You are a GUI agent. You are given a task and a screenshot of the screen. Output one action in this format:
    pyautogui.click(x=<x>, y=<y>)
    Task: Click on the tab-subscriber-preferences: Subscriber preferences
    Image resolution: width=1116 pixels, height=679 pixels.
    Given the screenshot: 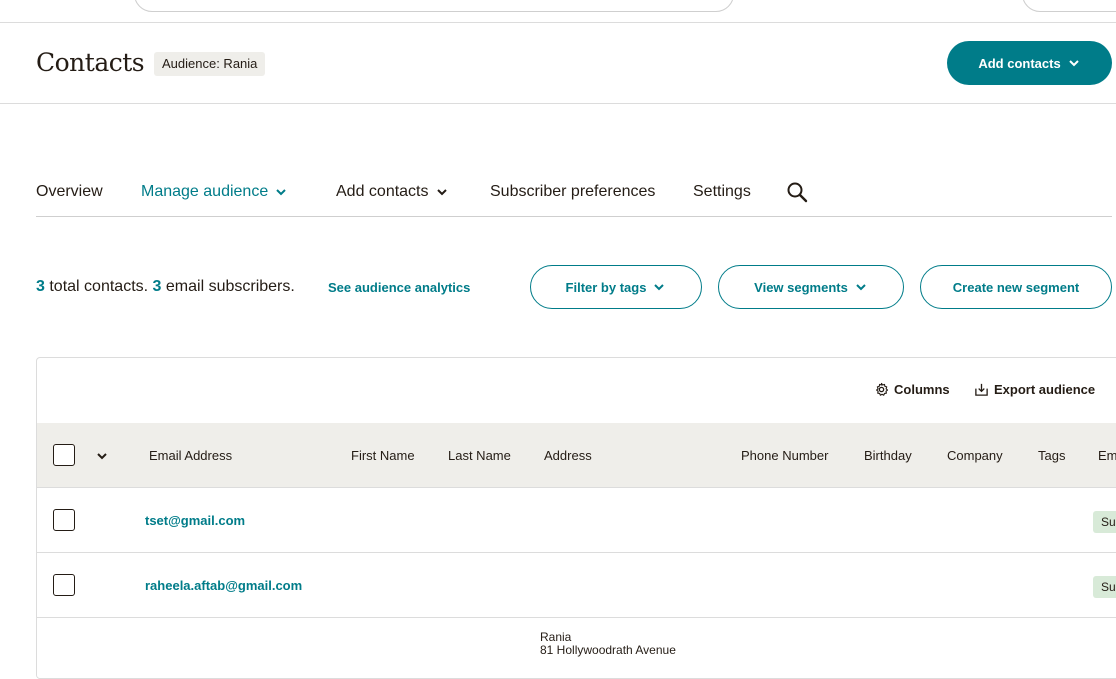 What is the action you would take?
    pyautogui.click(x=572, y=192)
    